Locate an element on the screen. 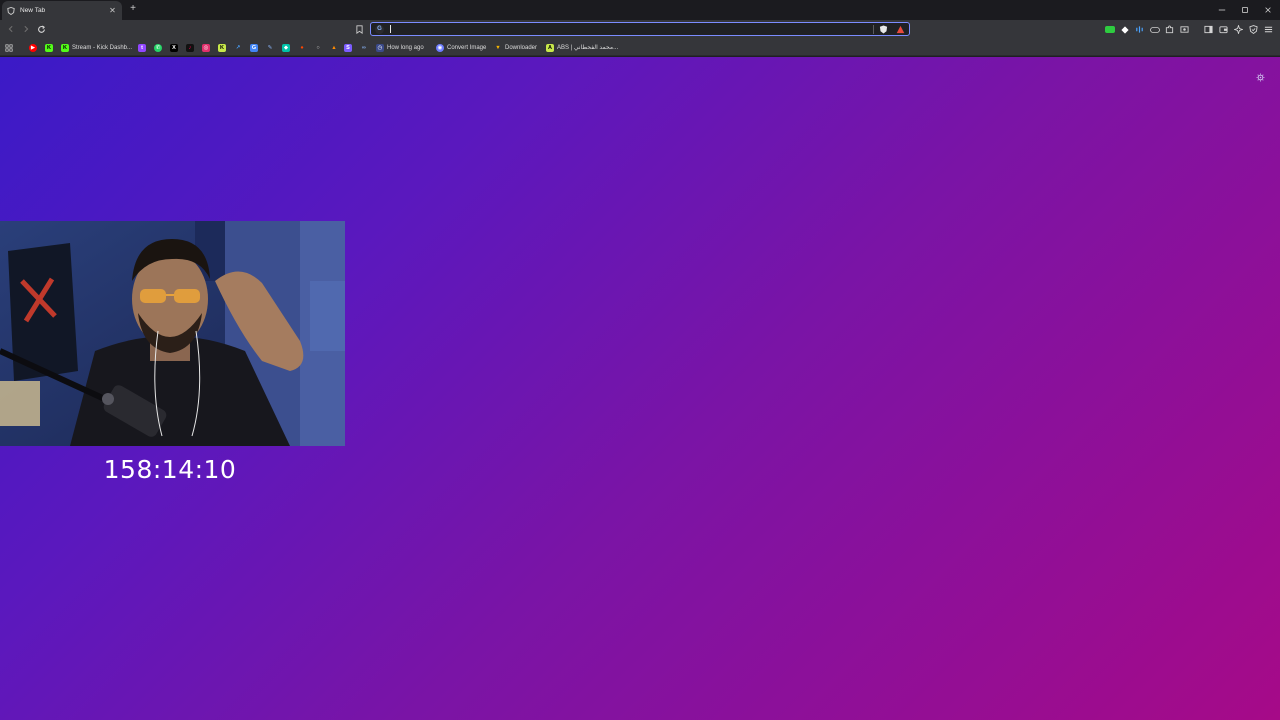 This screenshot has width=1280, height=720. bookmark-label: Downloader is located at coordinates (521, 47).